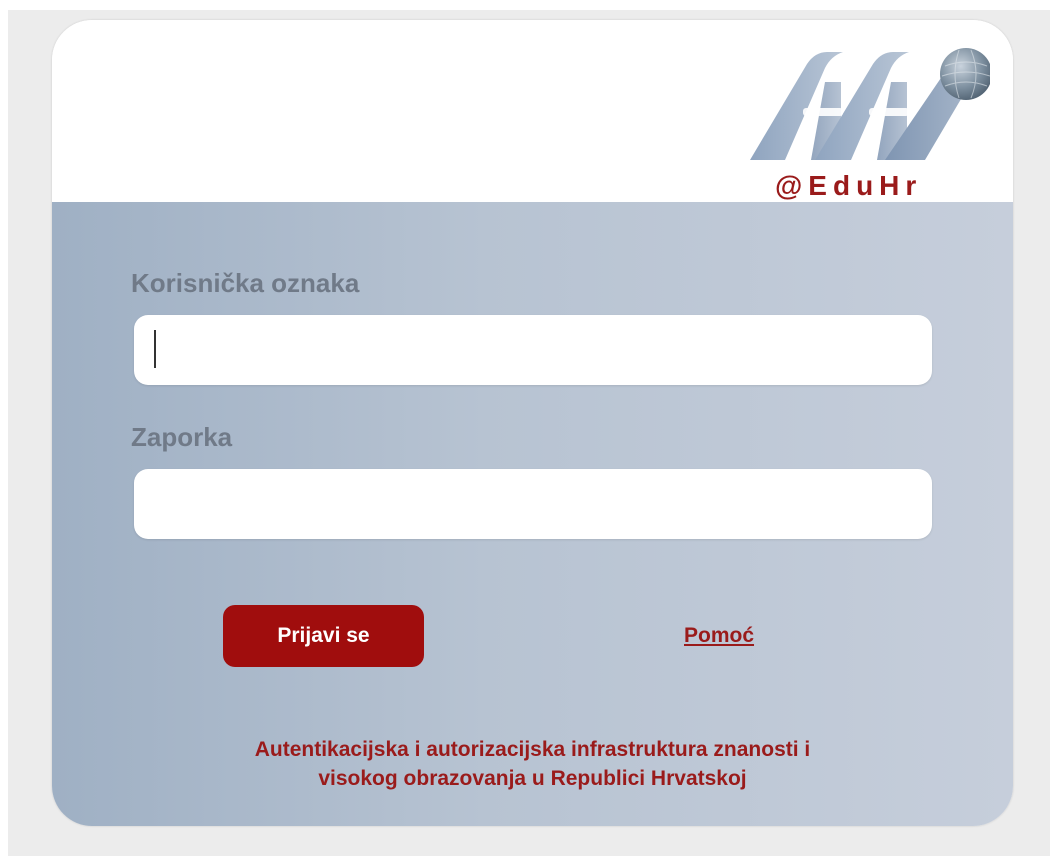 The height and width of the screenshot is (856, 1058). What do you see at coordinates (245, 283) in the screenshot?
I see `username-label: Korisnička oznaka` at bounding box center [245, 283].